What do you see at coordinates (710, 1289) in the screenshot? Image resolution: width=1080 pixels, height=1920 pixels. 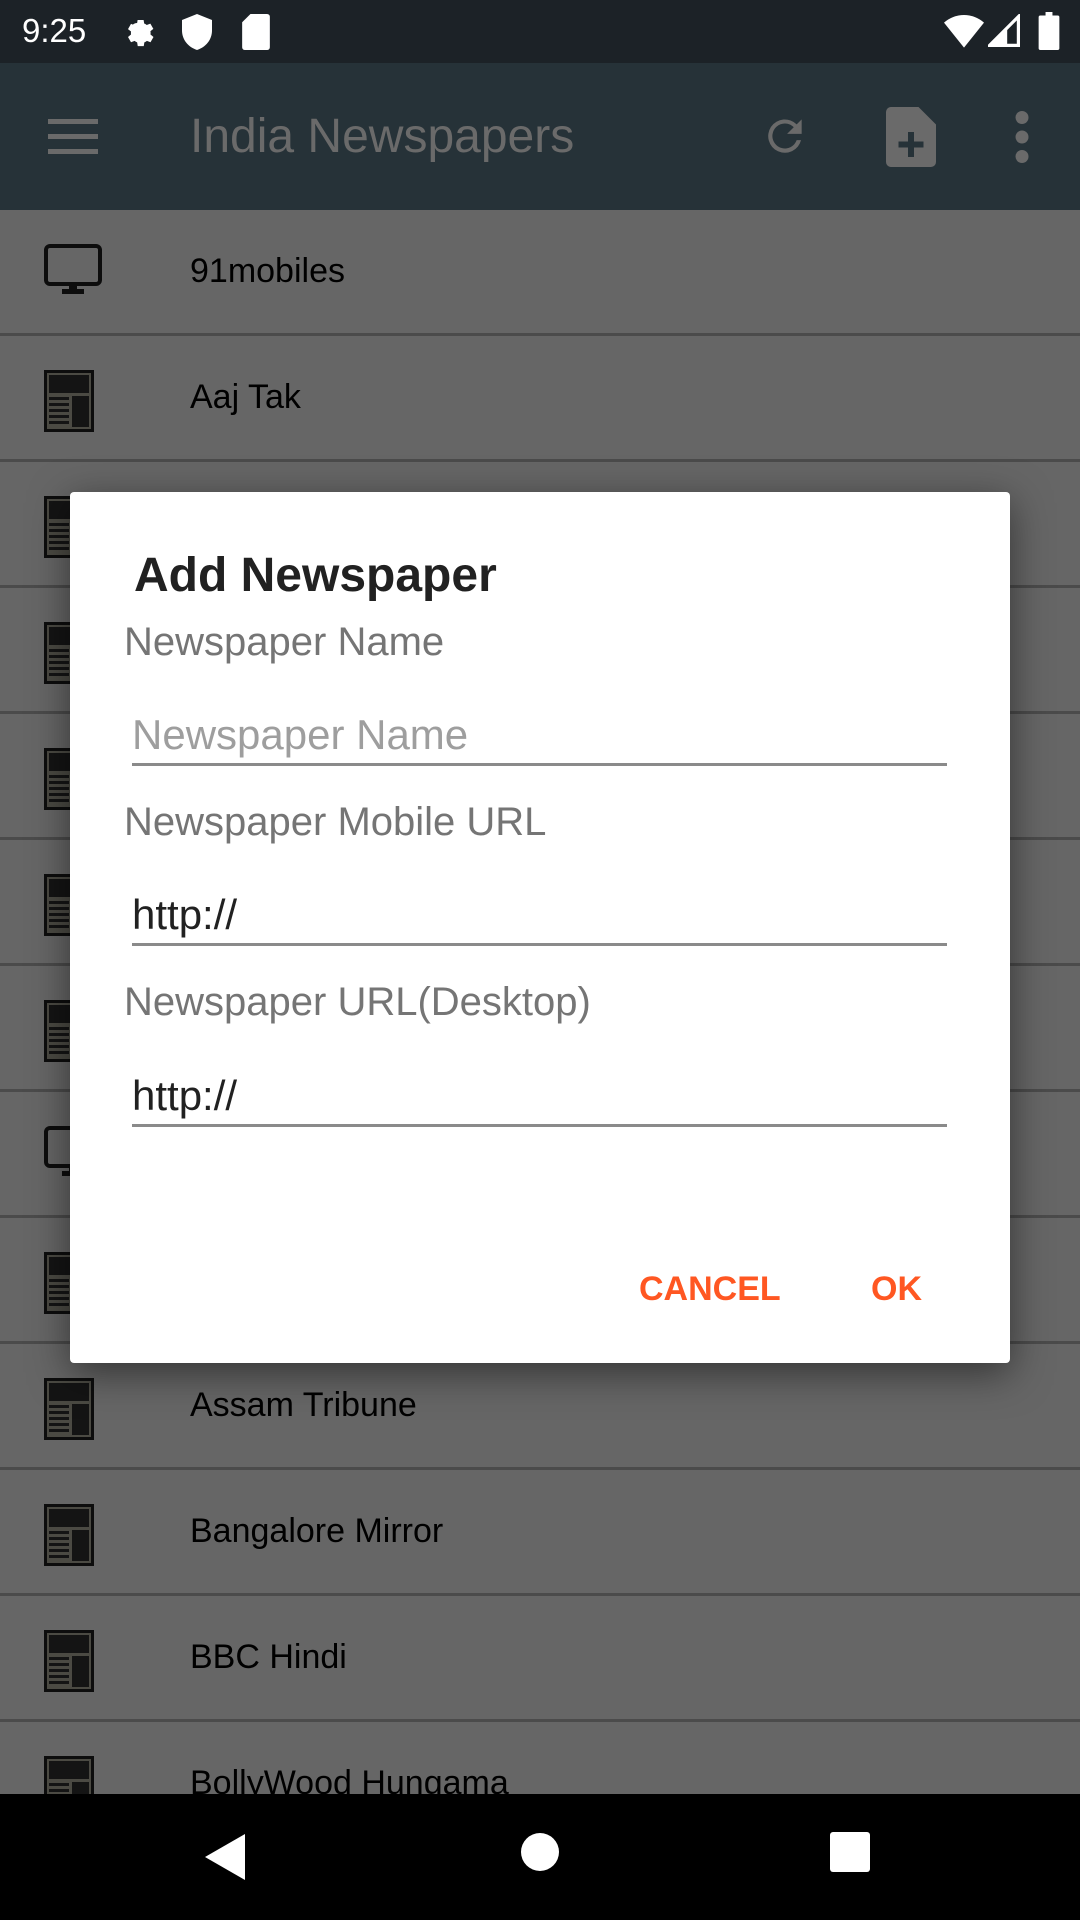 I see `cancel-button: CANCEL` at bounding box center [710, 1289].